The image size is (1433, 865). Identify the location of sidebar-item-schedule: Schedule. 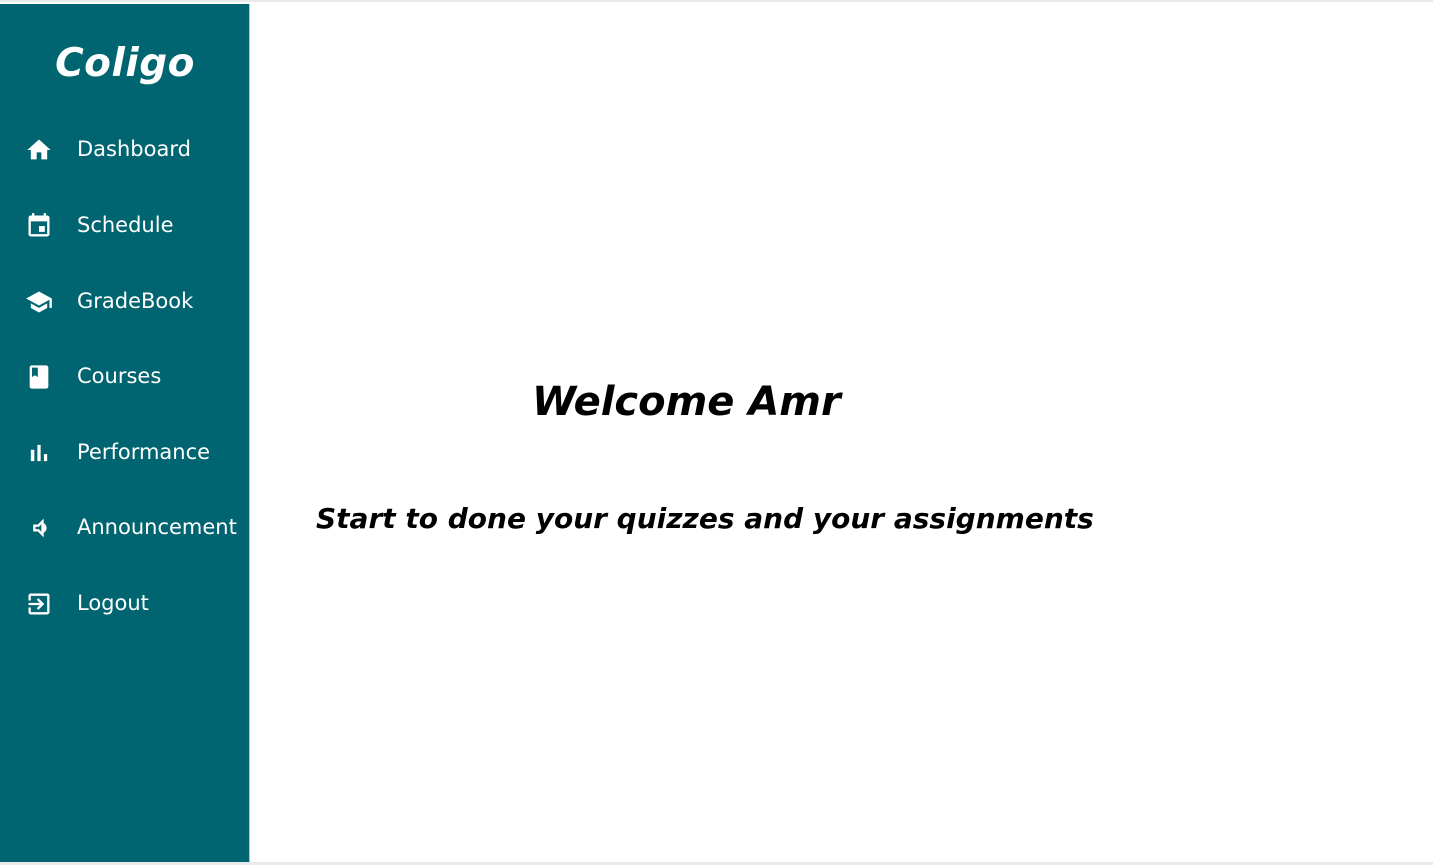
(125, 225).